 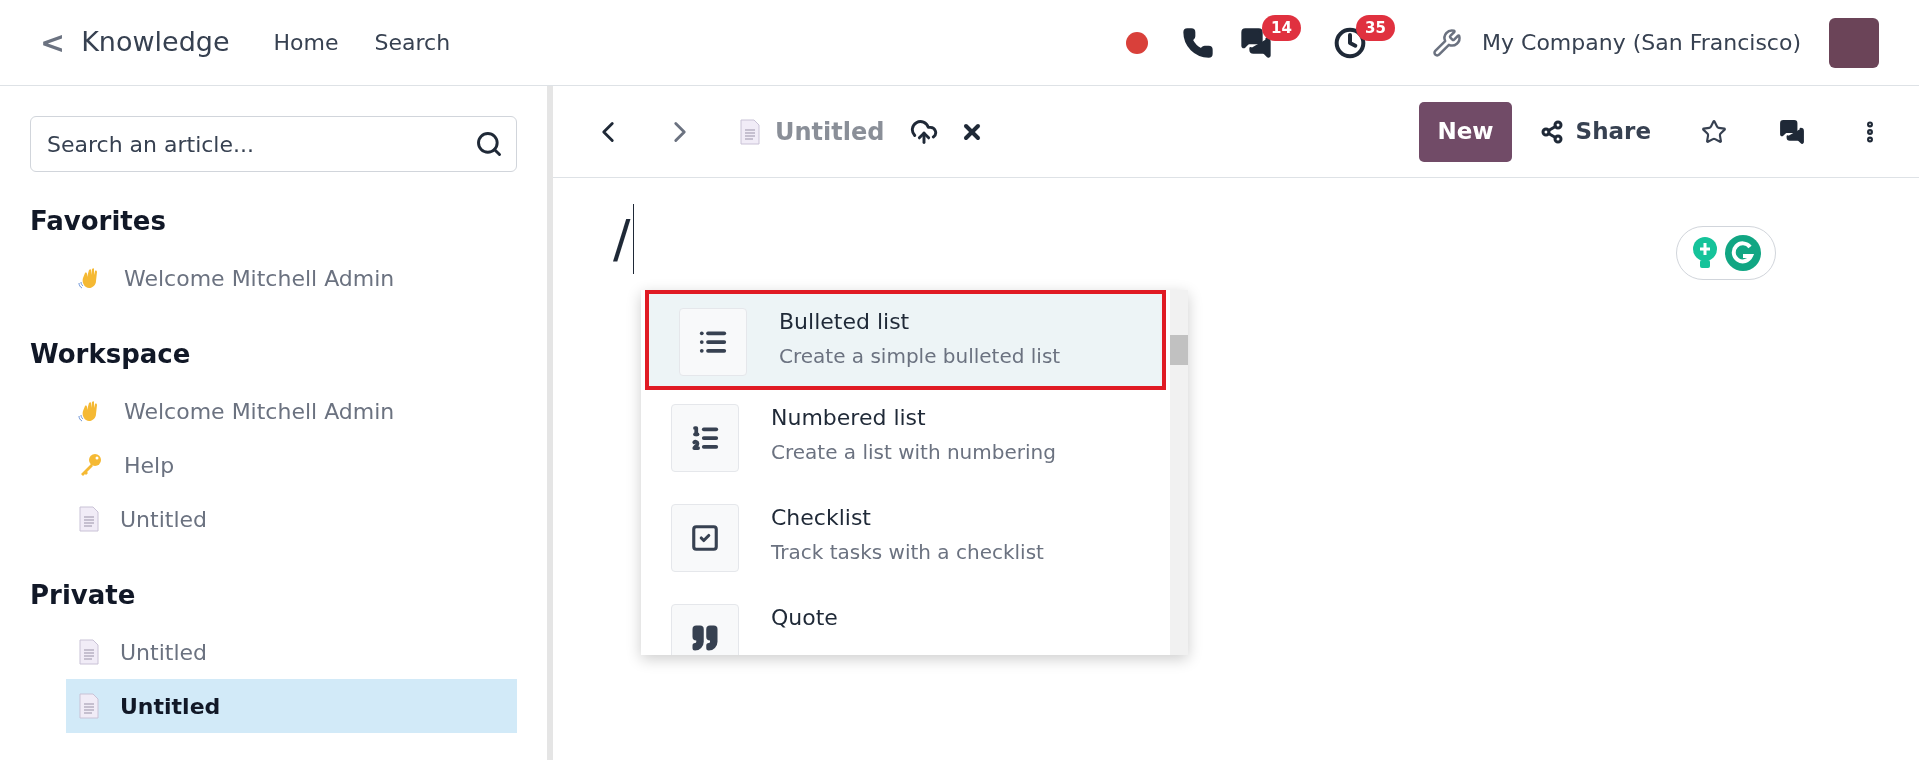 I want to click on lightbulb-icon, so click(x=1705, y=253).